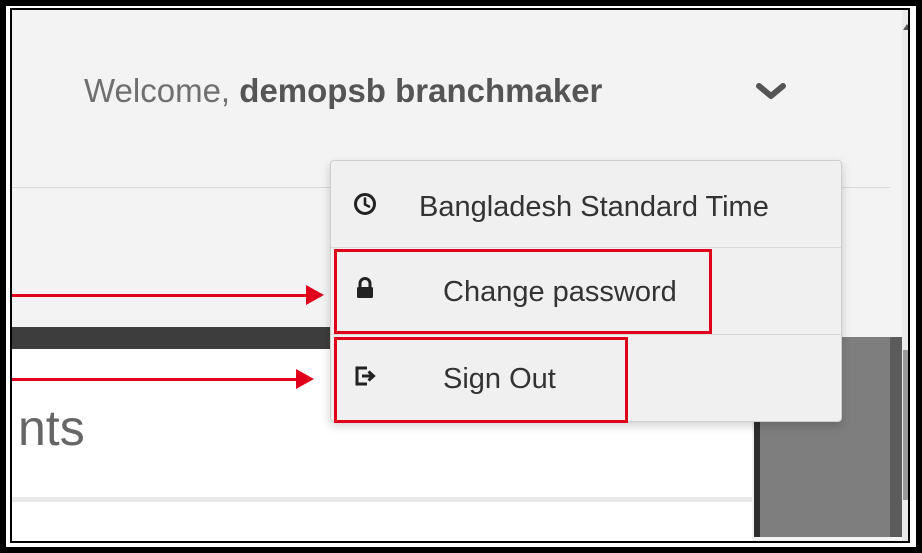 The height and width of the screenshot is (553, 922). What do you see at coordinates (905, 425) in the screenshot?
I see `scrollbar-thumb` at bounding box center [905, 425].